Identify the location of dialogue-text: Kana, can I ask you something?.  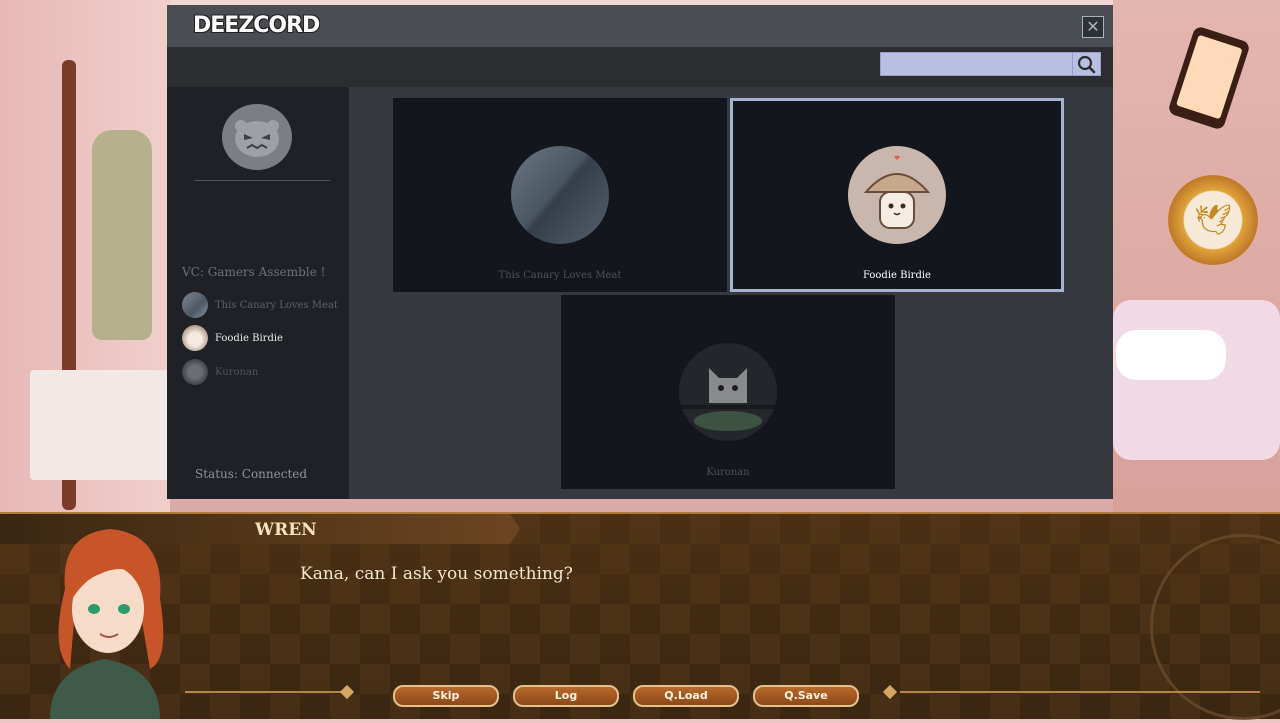
(436, 574).